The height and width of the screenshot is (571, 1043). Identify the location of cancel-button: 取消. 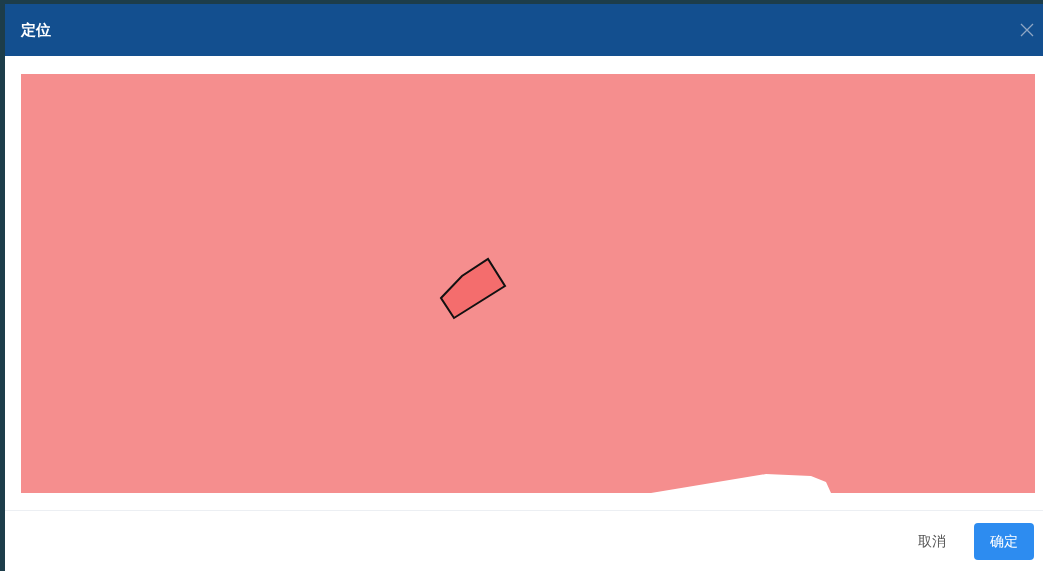
(932, 541).